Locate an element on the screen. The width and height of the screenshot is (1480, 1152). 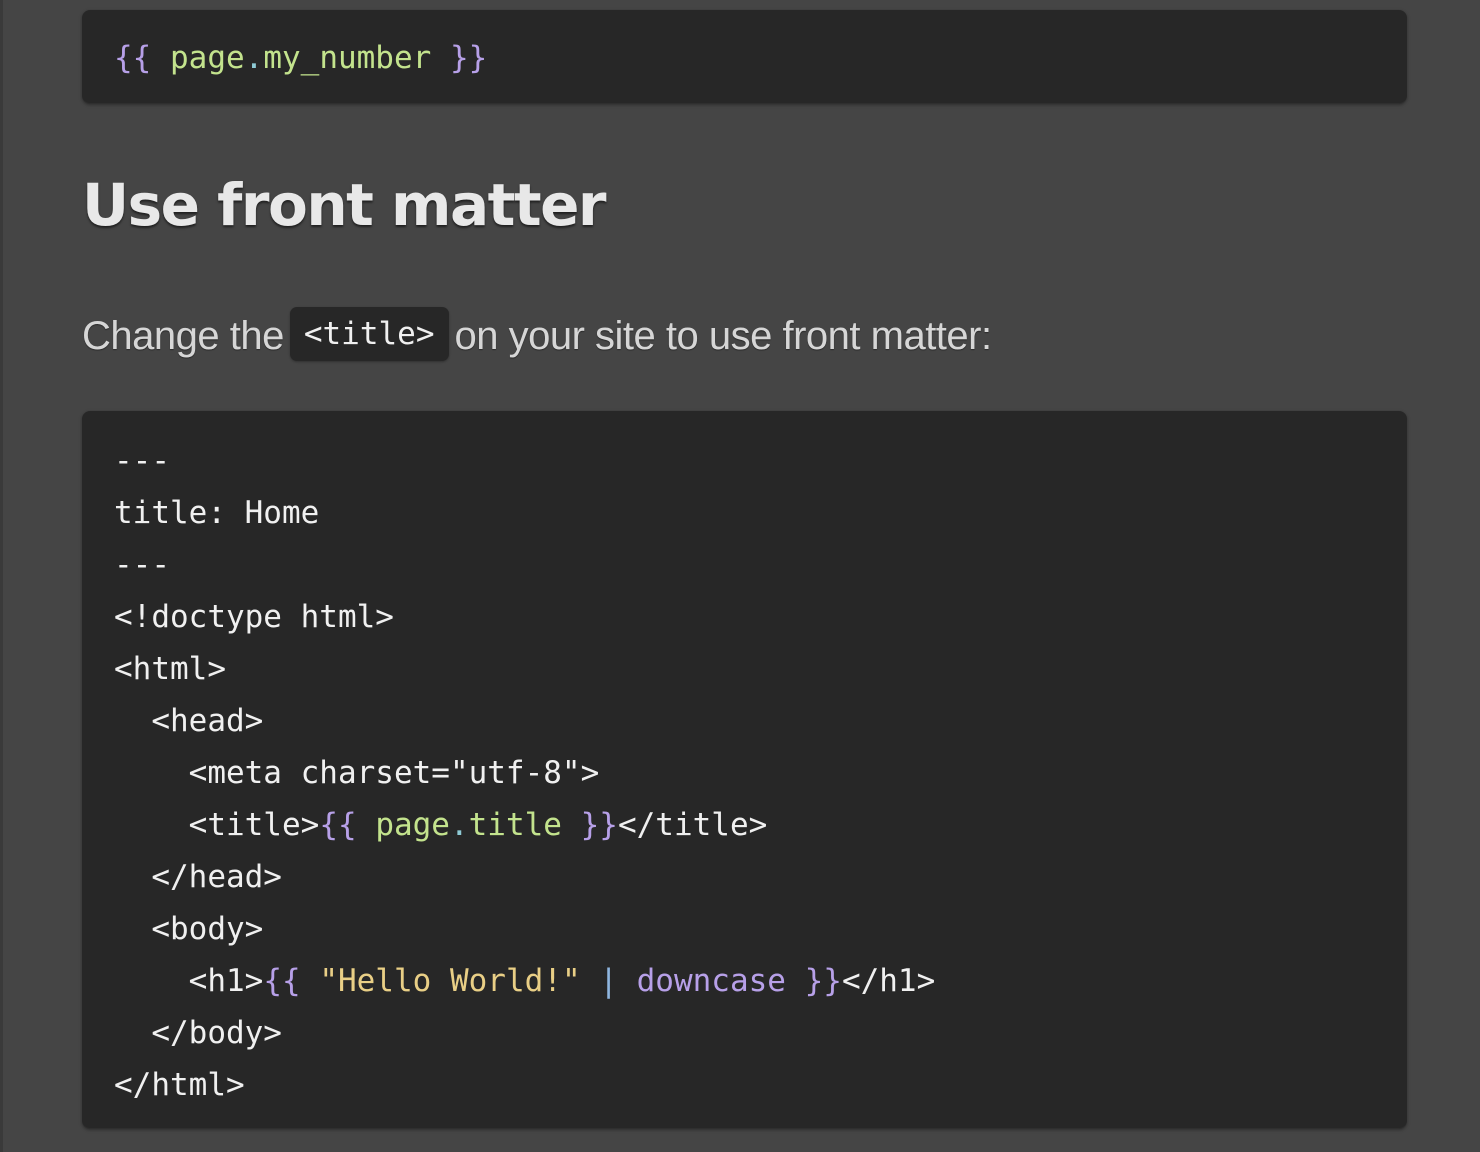
html-tag-title-open: <title> is located at coordinates (217, 825).